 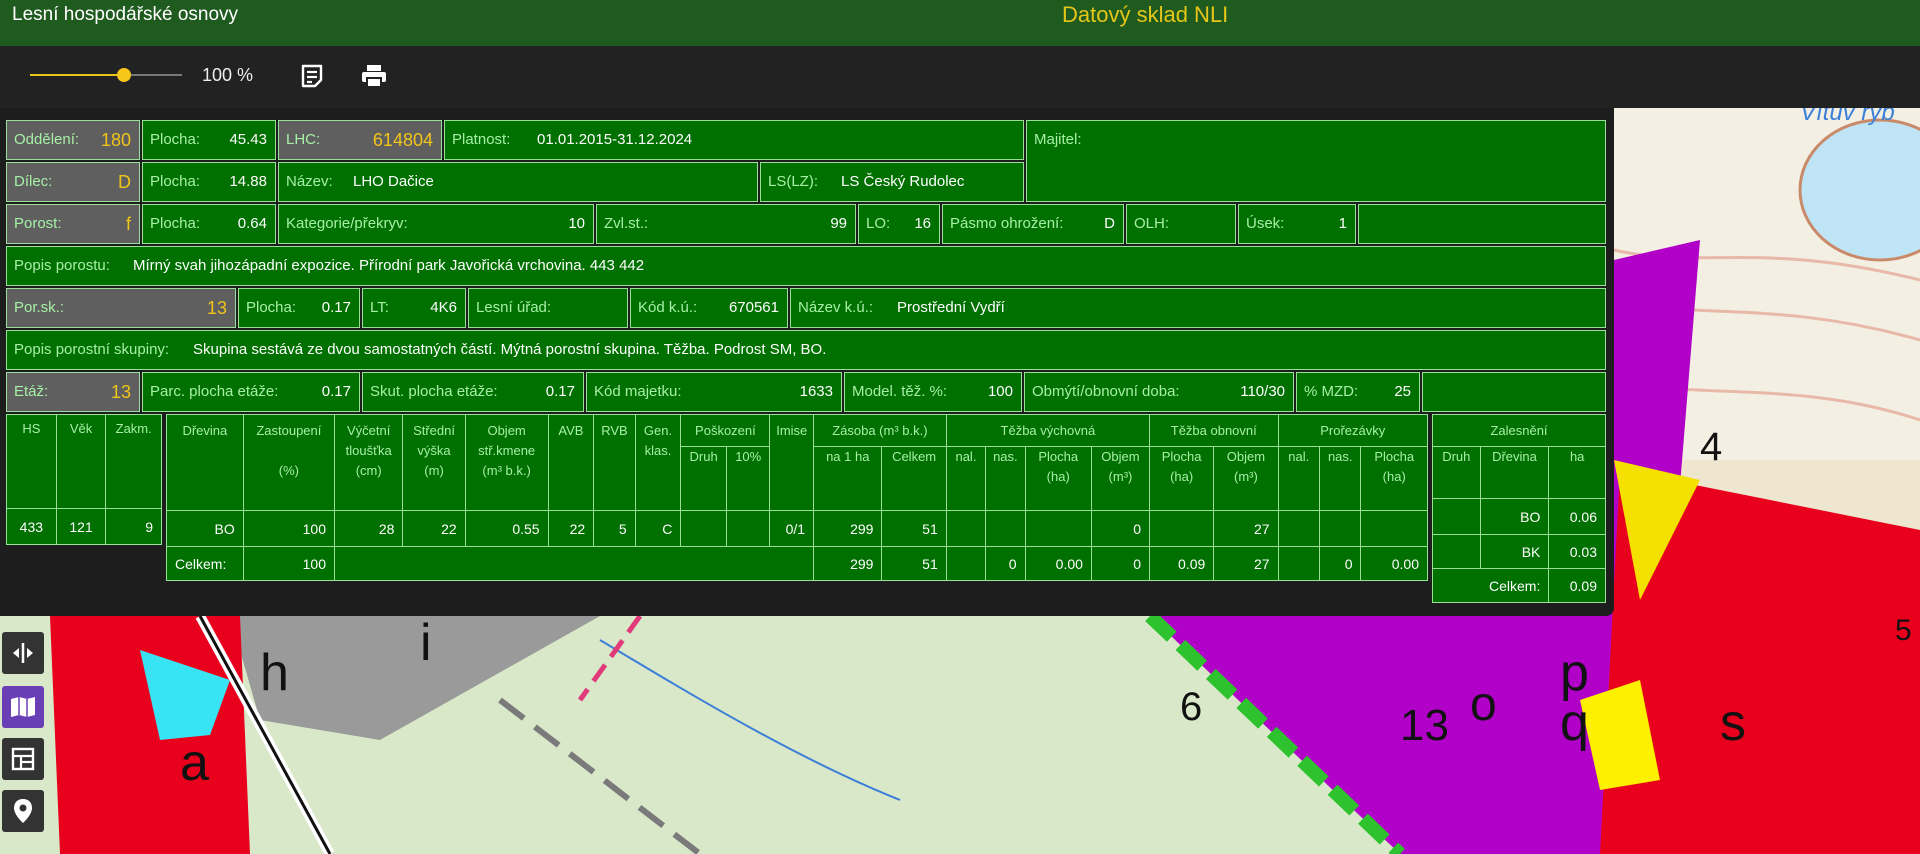 What do you see at coordinates (289, 430) in the screenshot?
I see `col-zastoupeni-label: Zastoupení` at bounding box center [289, 430].